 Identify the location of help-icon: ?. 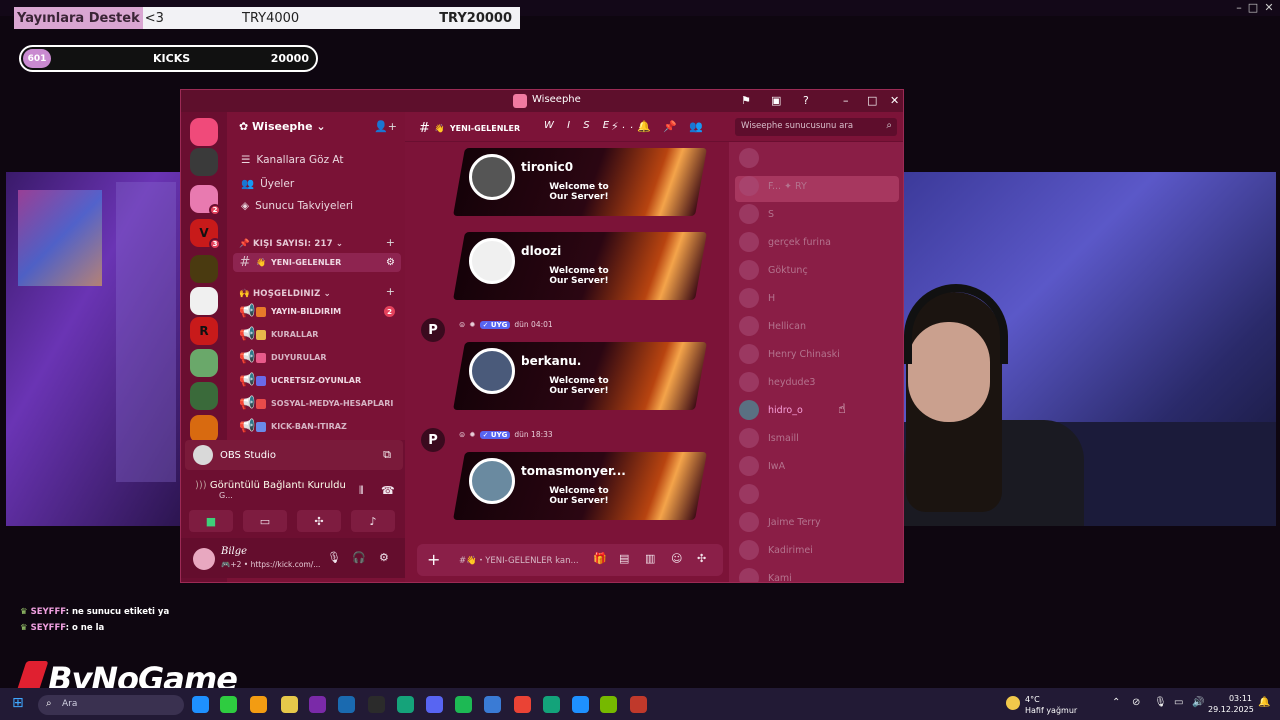
(806, 100).